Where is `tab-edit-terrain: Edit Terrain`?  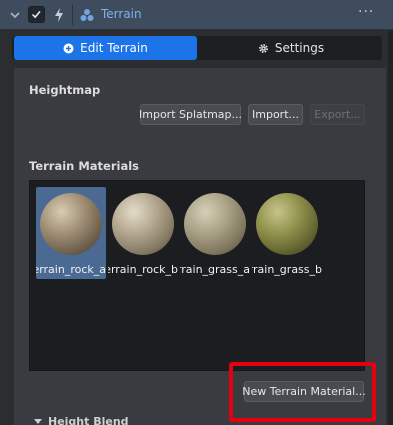 tab-edit-terrain: Edit Terrain is located at coordinates (105, 48).